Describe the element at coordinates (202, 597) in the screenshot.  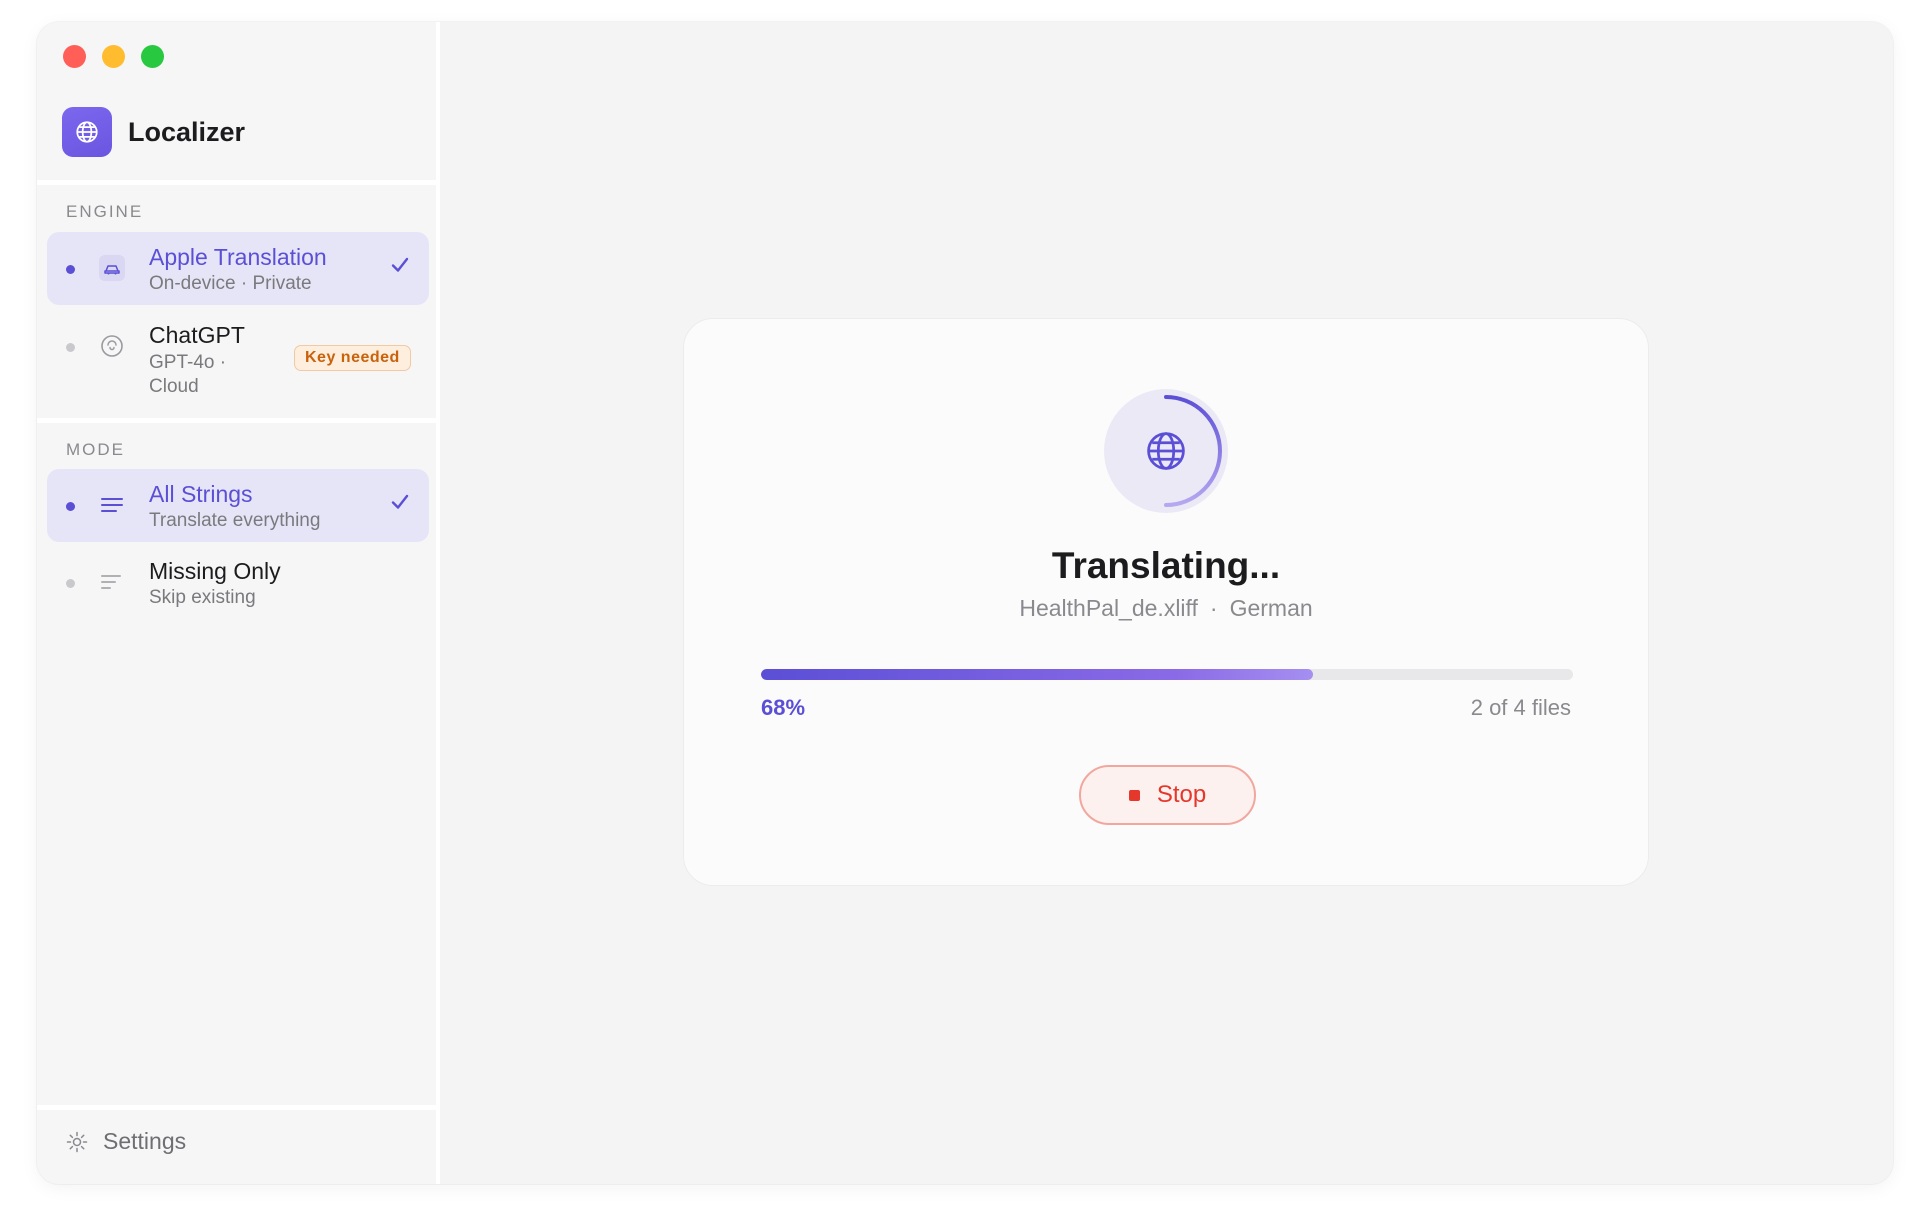
I see `mode-subtitle: Skip existing` at that location.